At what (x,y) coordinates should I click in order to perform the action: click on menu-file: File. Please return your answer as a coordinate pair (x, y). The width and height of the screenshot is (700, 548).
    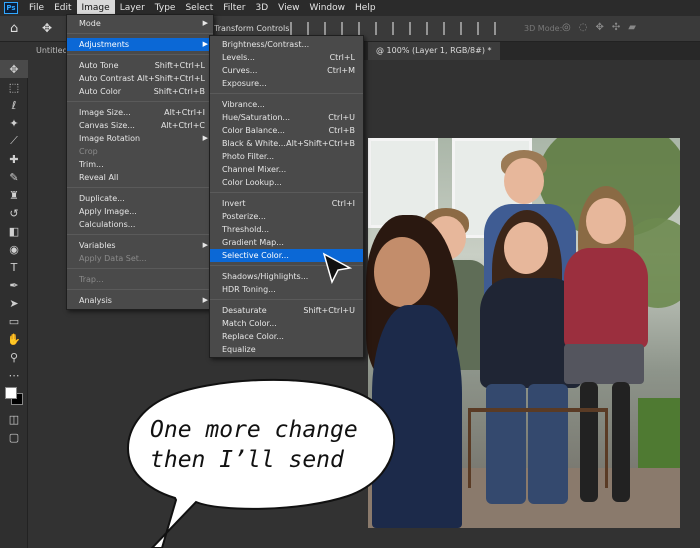
    Looking at the image, I should click on (36, 8).